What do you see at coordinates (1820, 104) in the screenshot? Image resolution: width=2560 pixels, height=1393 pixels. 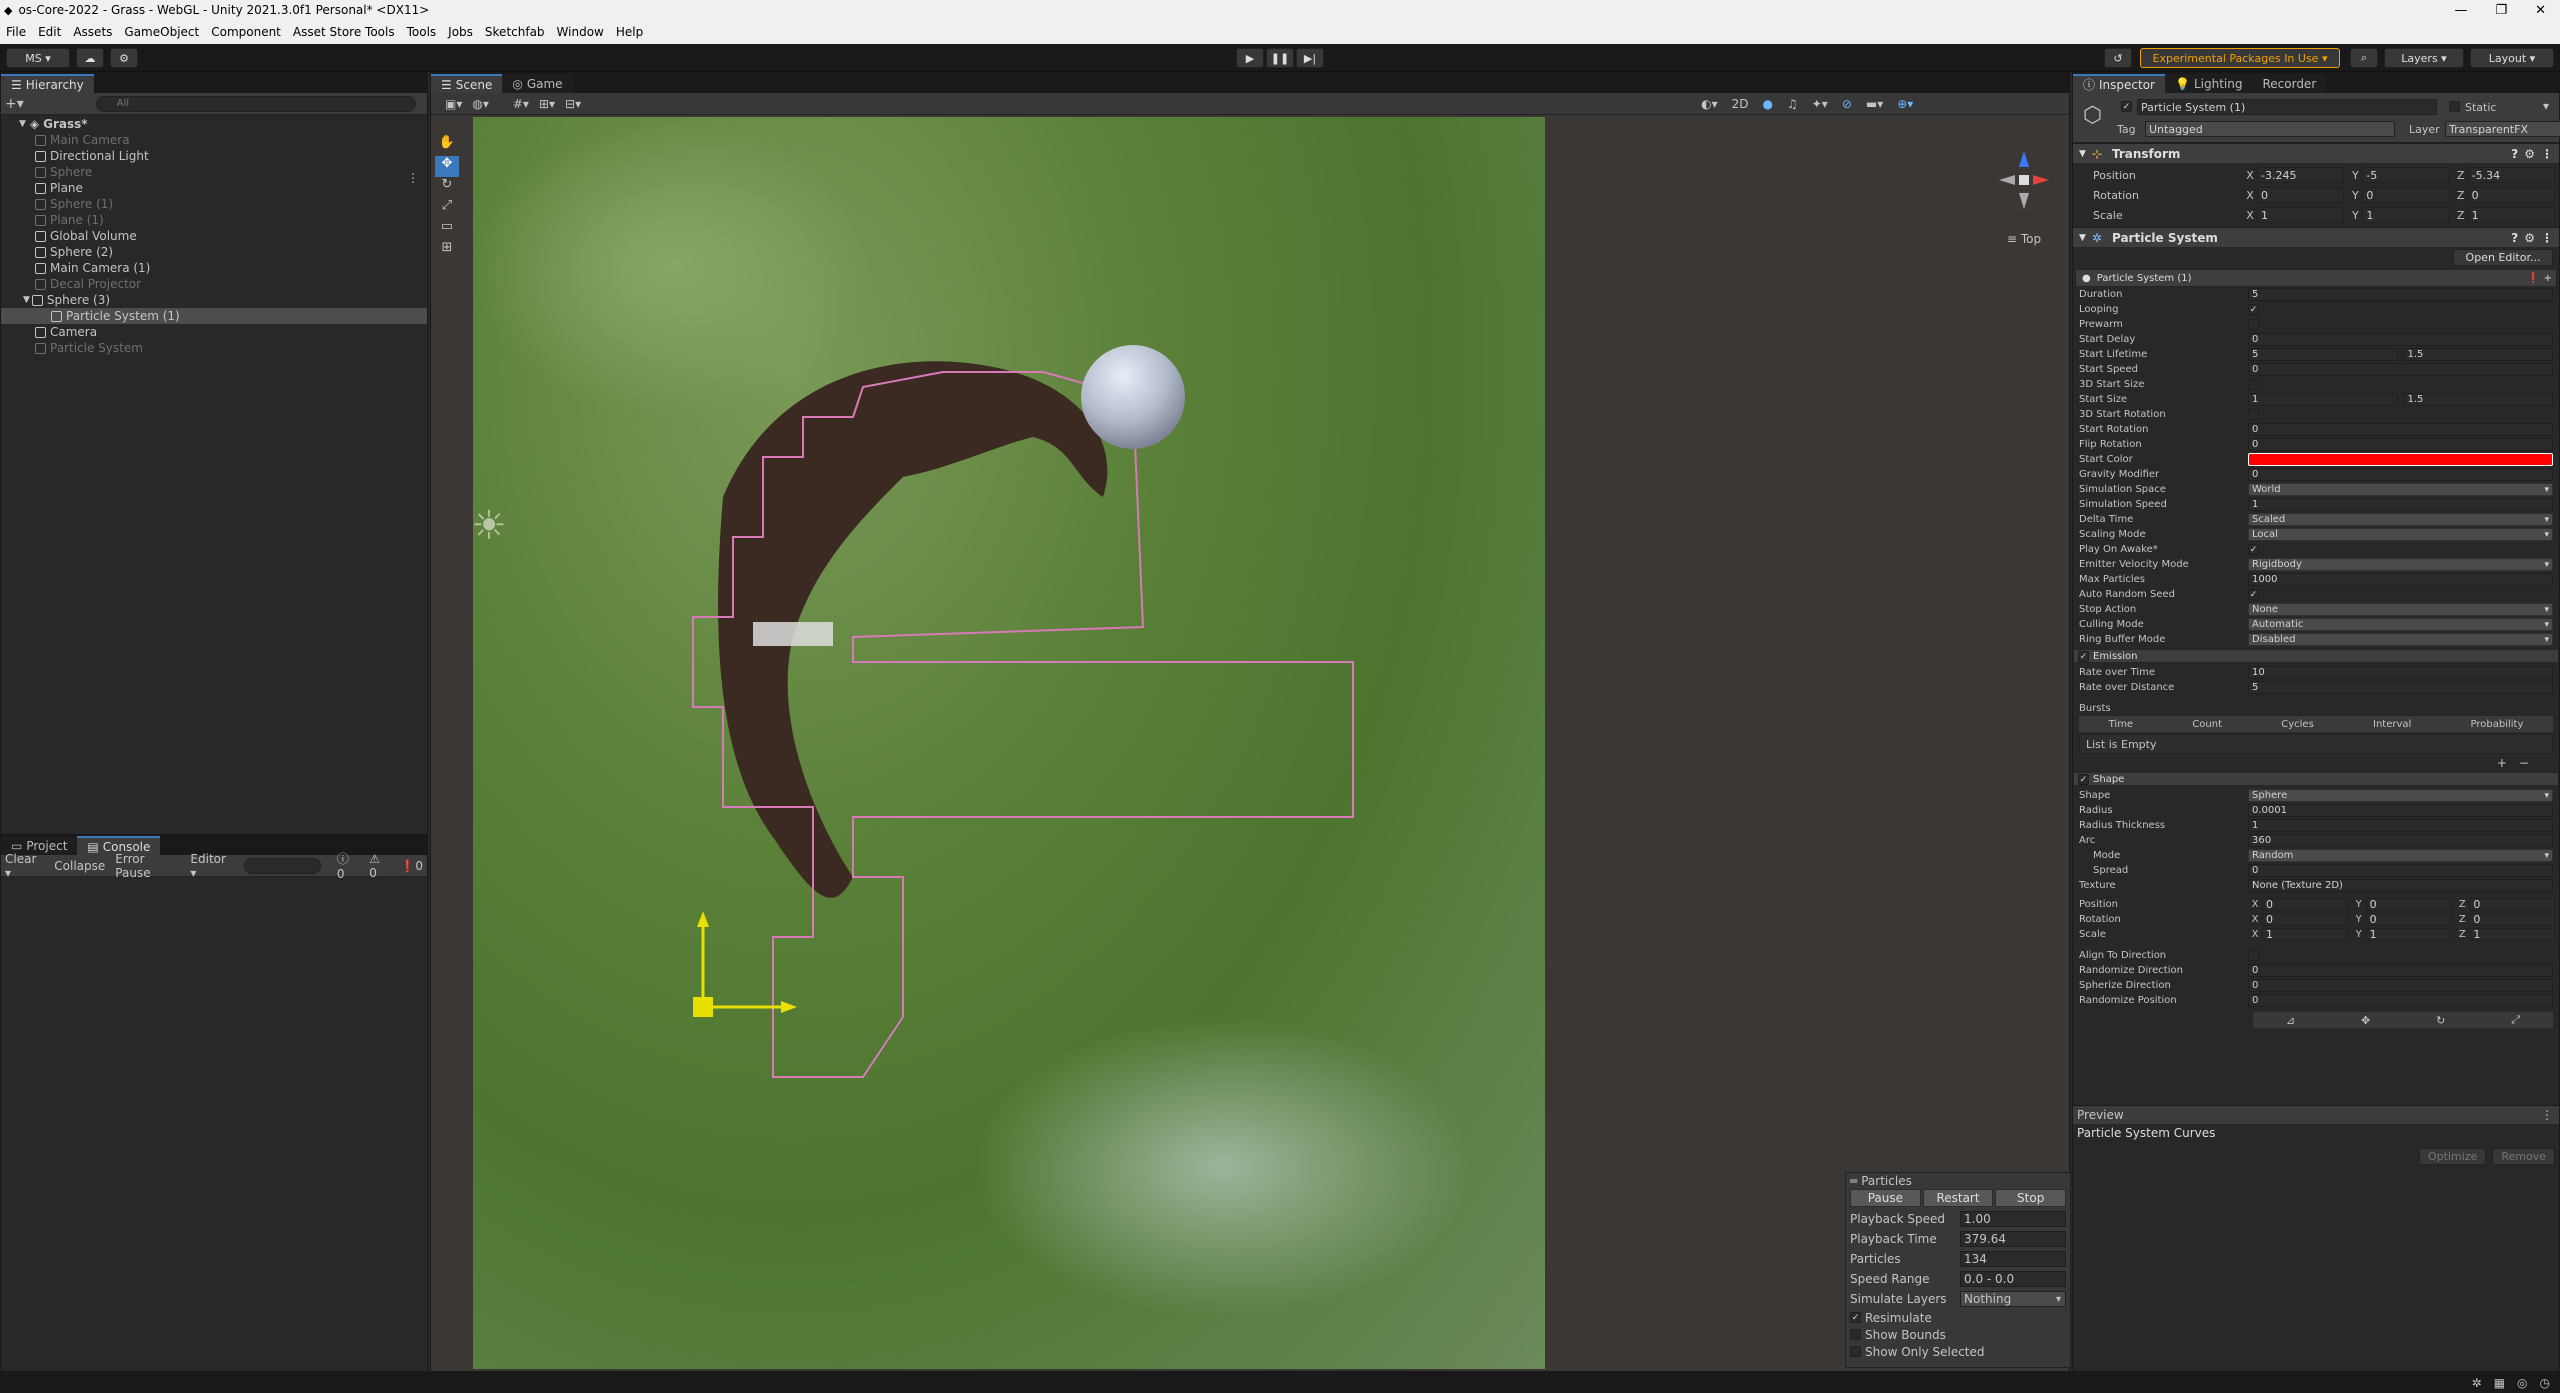 I see `effects-toggle-icon: ✦▾` at bounding box center [1820, 104].